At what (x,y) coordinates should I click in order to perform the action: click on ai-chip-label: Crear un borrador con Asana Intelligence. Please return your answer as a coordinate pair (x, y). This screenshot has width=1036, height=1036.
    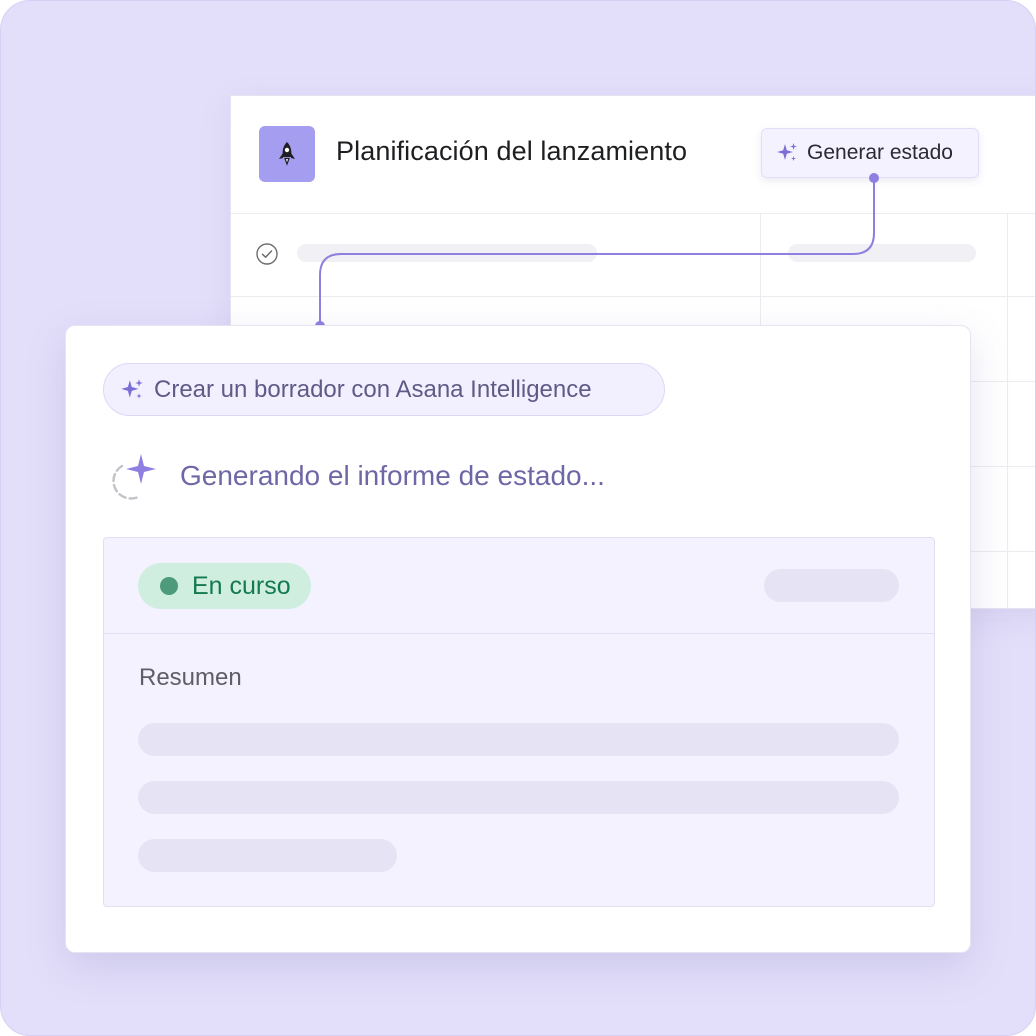
    Looking at the image, I should click on (373, 389).